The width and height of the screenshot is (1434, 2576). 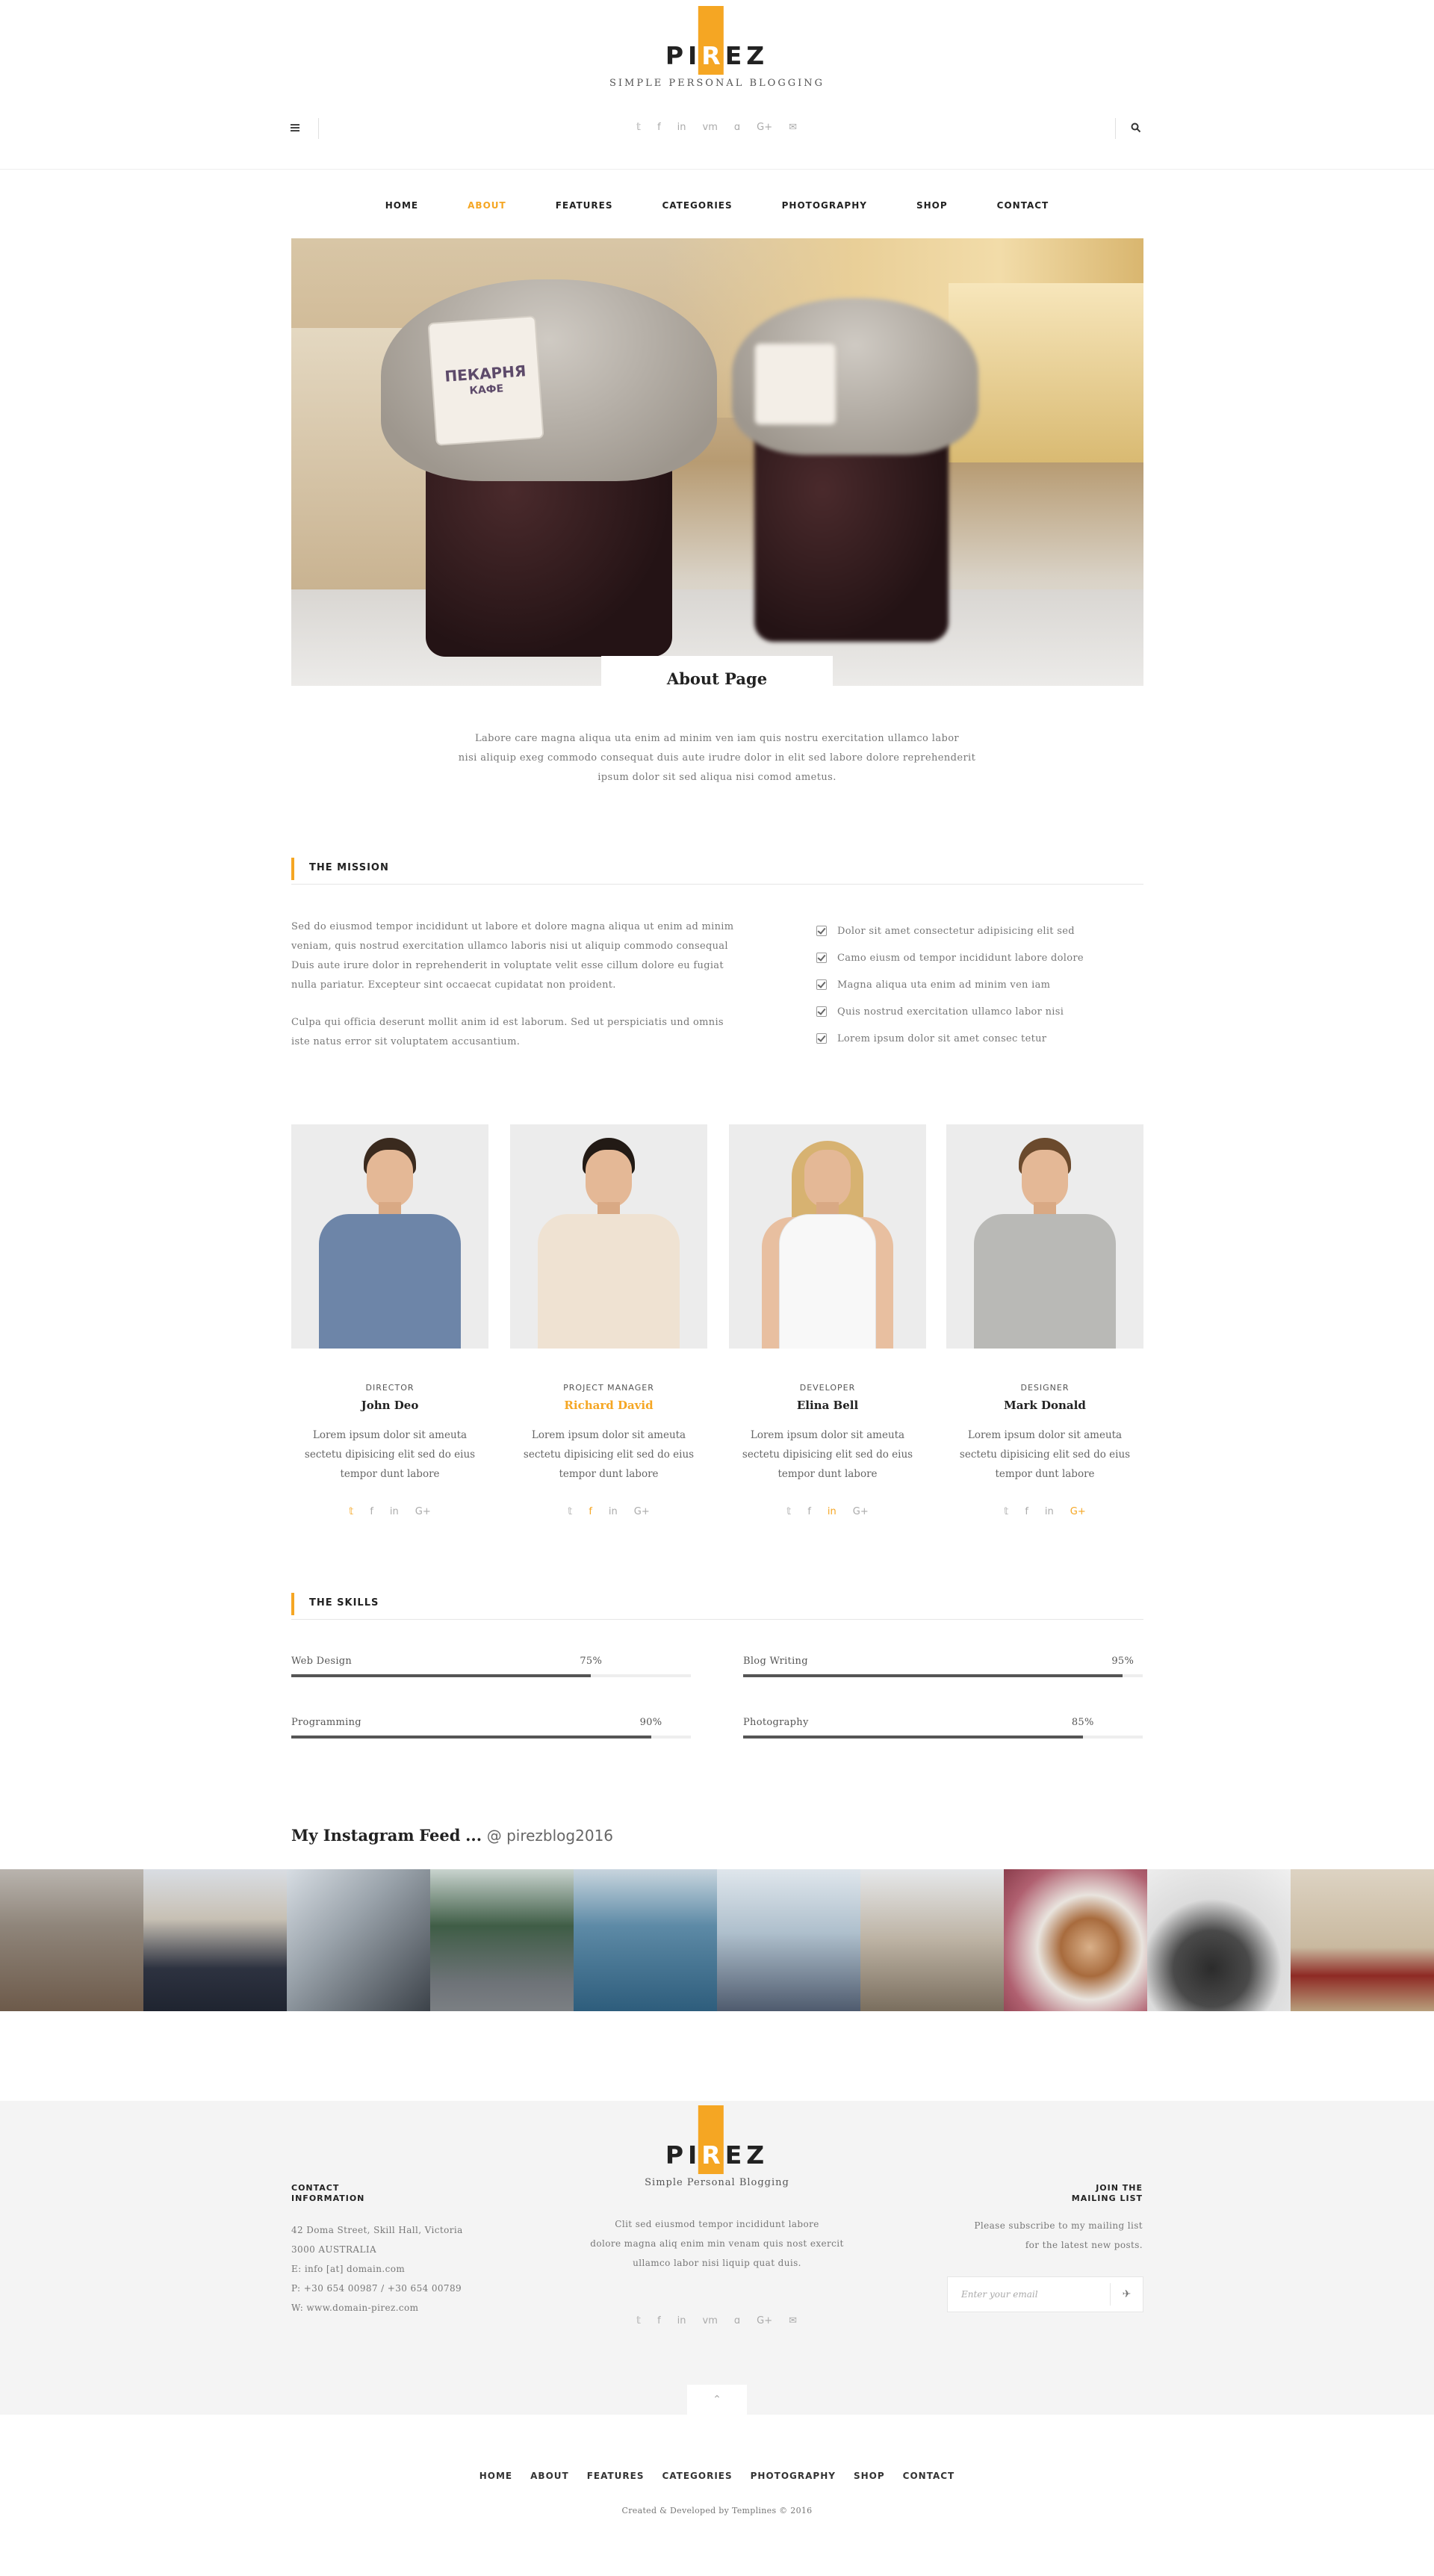 I want to click on skill-item: Blog Writing 95%, so click(x=943, y=1666).